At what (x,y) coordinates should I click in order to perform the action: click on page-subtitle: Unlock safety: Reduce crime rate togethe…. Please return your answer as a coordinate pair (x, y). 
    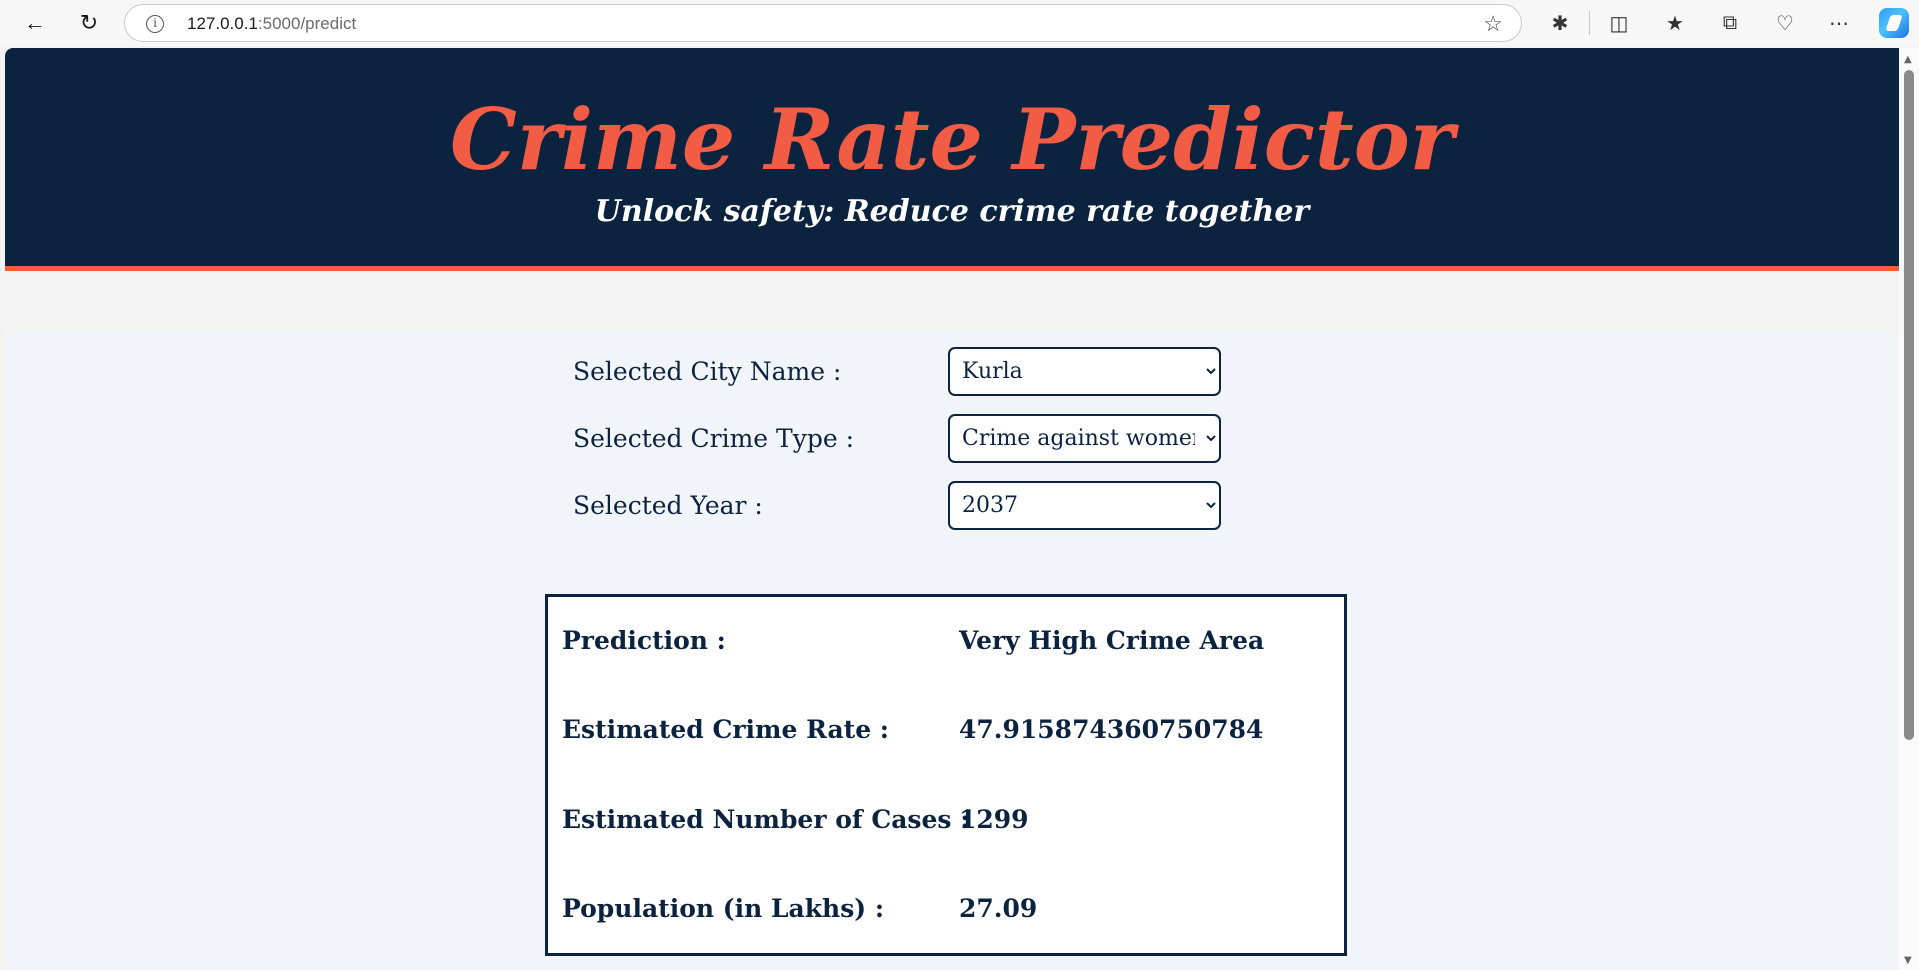
    Looking at the image, I should click on (952, 211).